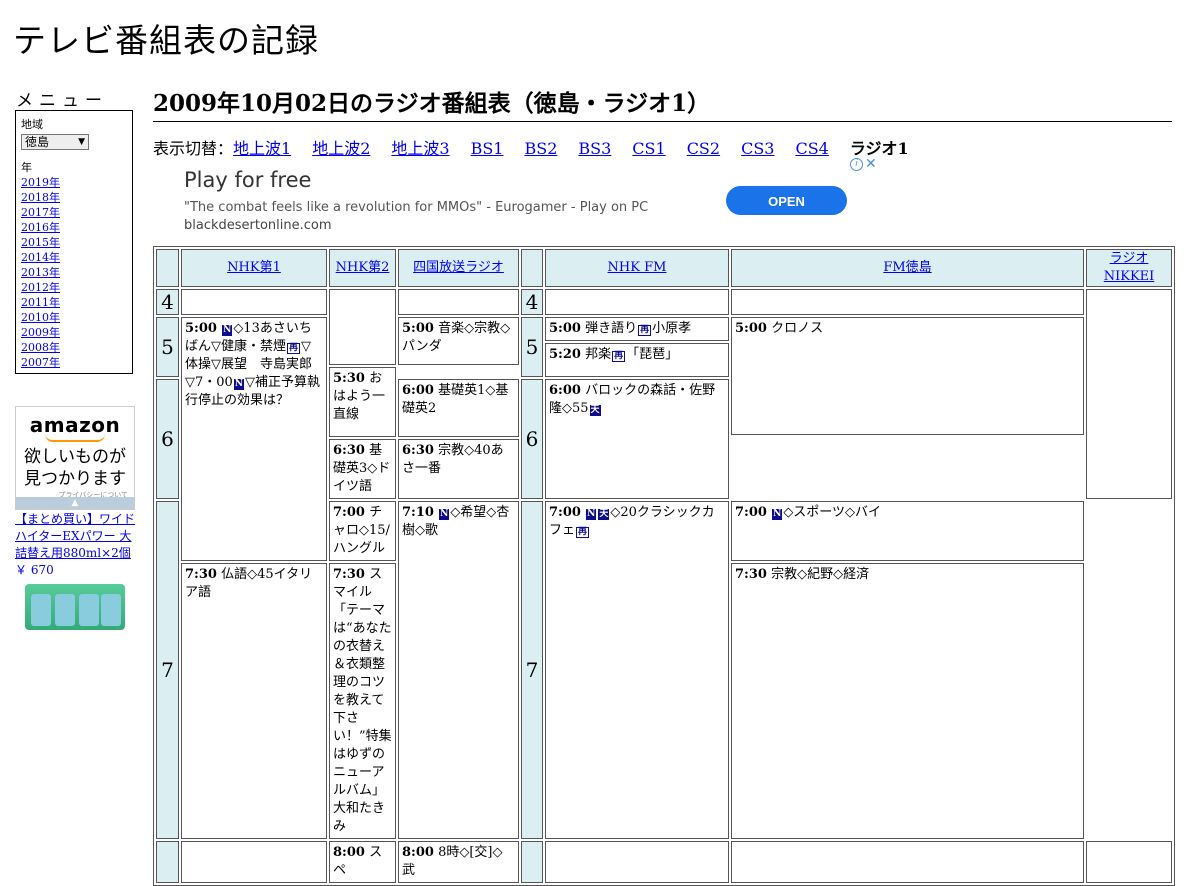 This screenshot has width=1200, height=886. What do you see at coordinates (74, 347) in the screenshot?
I see `year-link-2008: 2008年` at bounding box center [74, 347].